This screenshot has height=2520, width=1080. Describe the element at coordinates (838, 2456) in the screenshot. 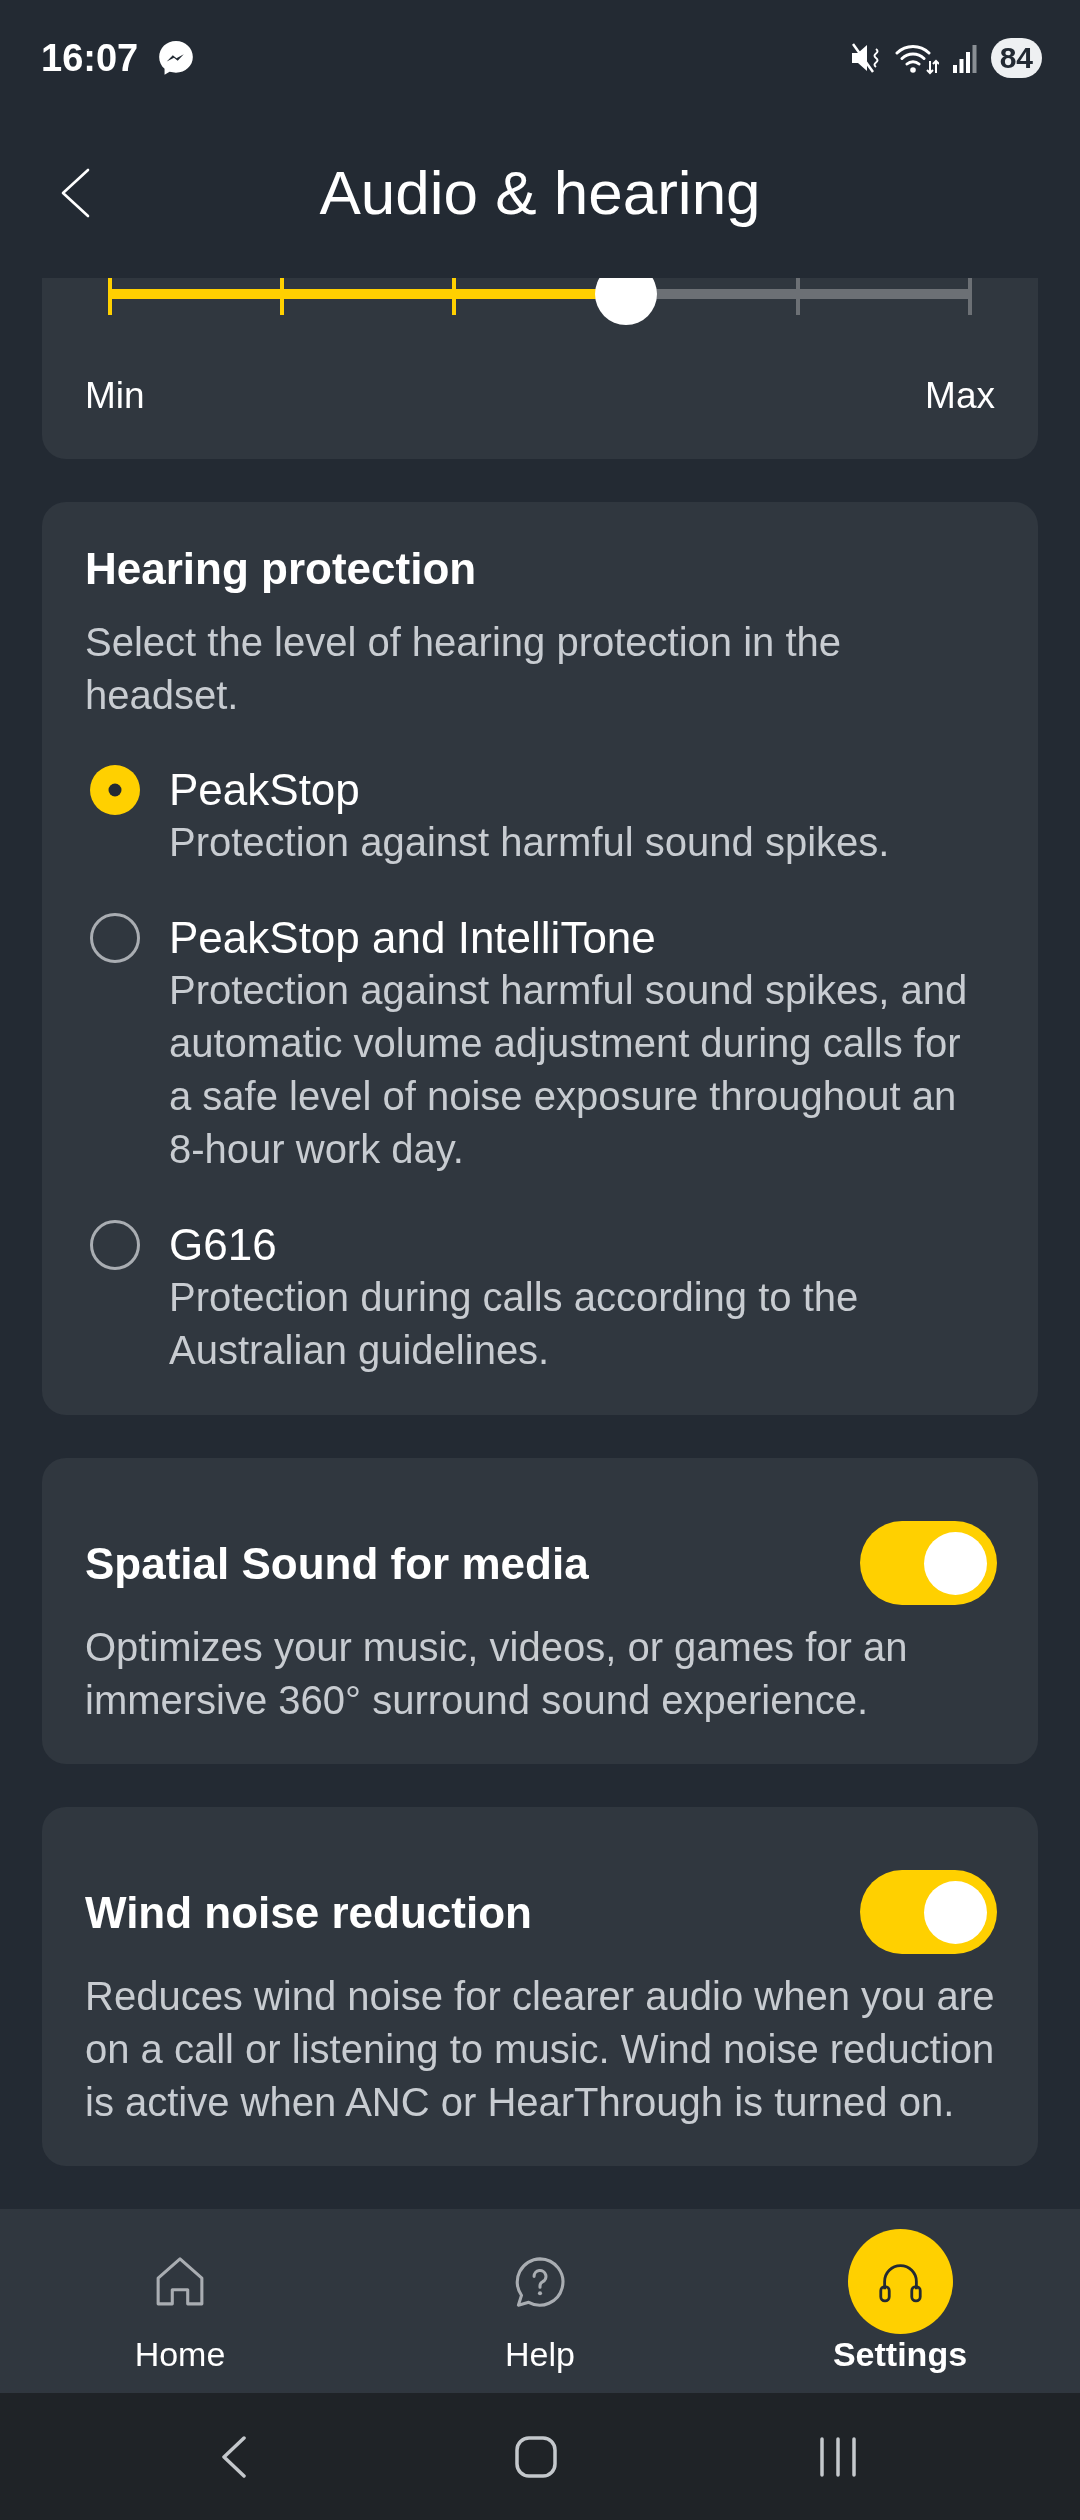

I see `vertical-lines-icon` at that location.